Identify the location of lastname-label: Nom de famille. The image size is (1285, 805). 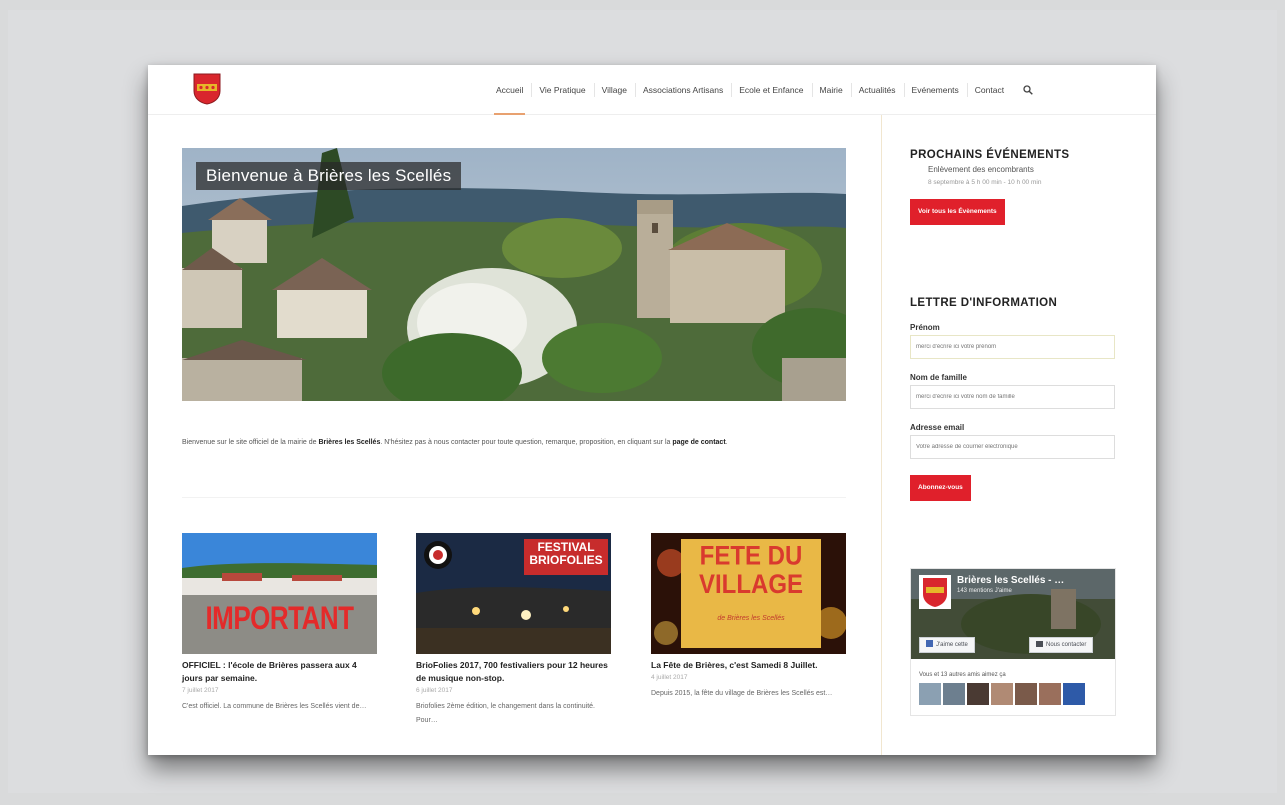
(938, 377).